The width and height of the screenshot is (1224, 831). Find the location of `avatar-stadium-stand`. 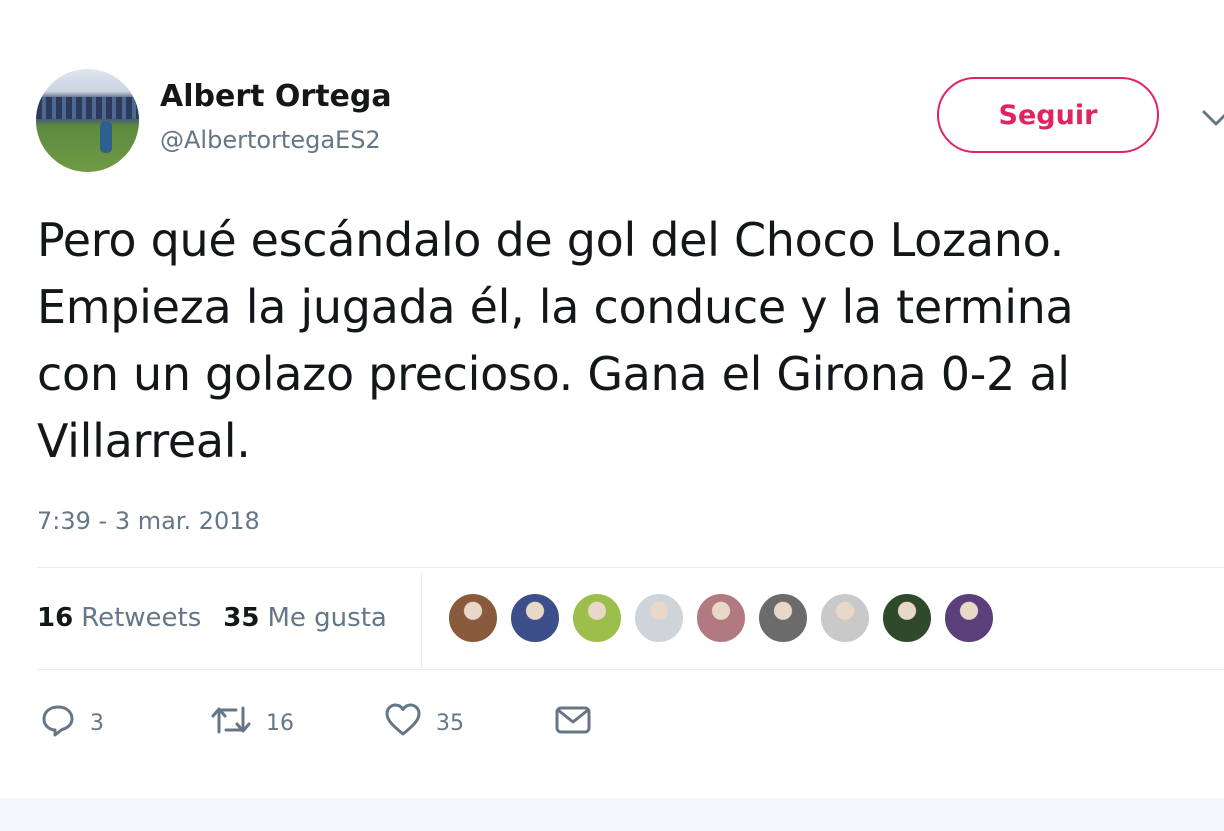

avatar-stadium-stand is located at coordinates (87, 108).